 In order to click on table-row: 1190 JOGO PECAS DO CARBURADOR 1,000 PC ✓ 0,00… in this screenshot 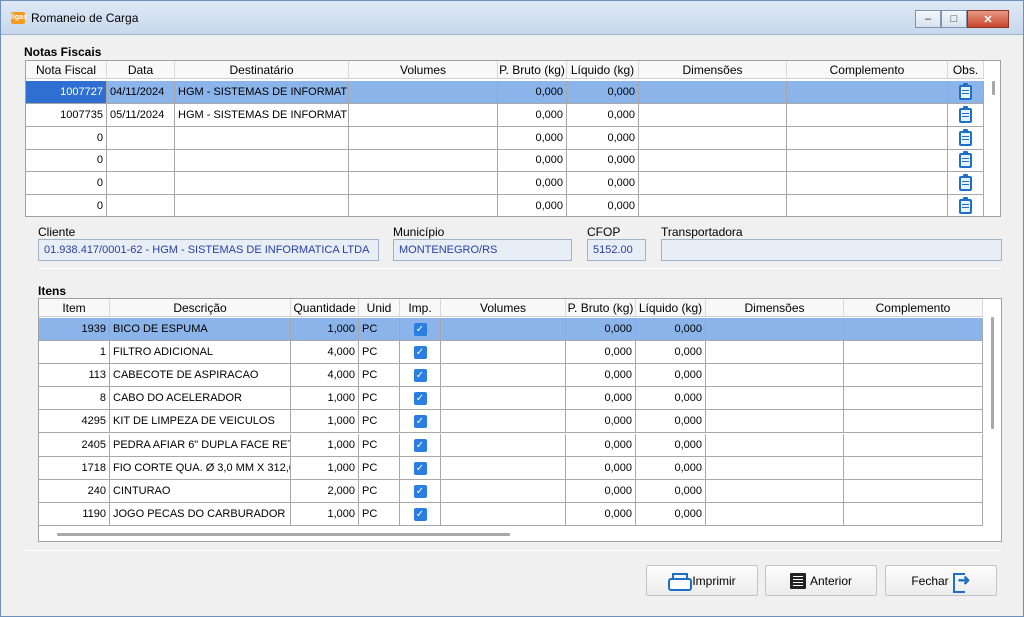, I will do `click(511, 514)`.